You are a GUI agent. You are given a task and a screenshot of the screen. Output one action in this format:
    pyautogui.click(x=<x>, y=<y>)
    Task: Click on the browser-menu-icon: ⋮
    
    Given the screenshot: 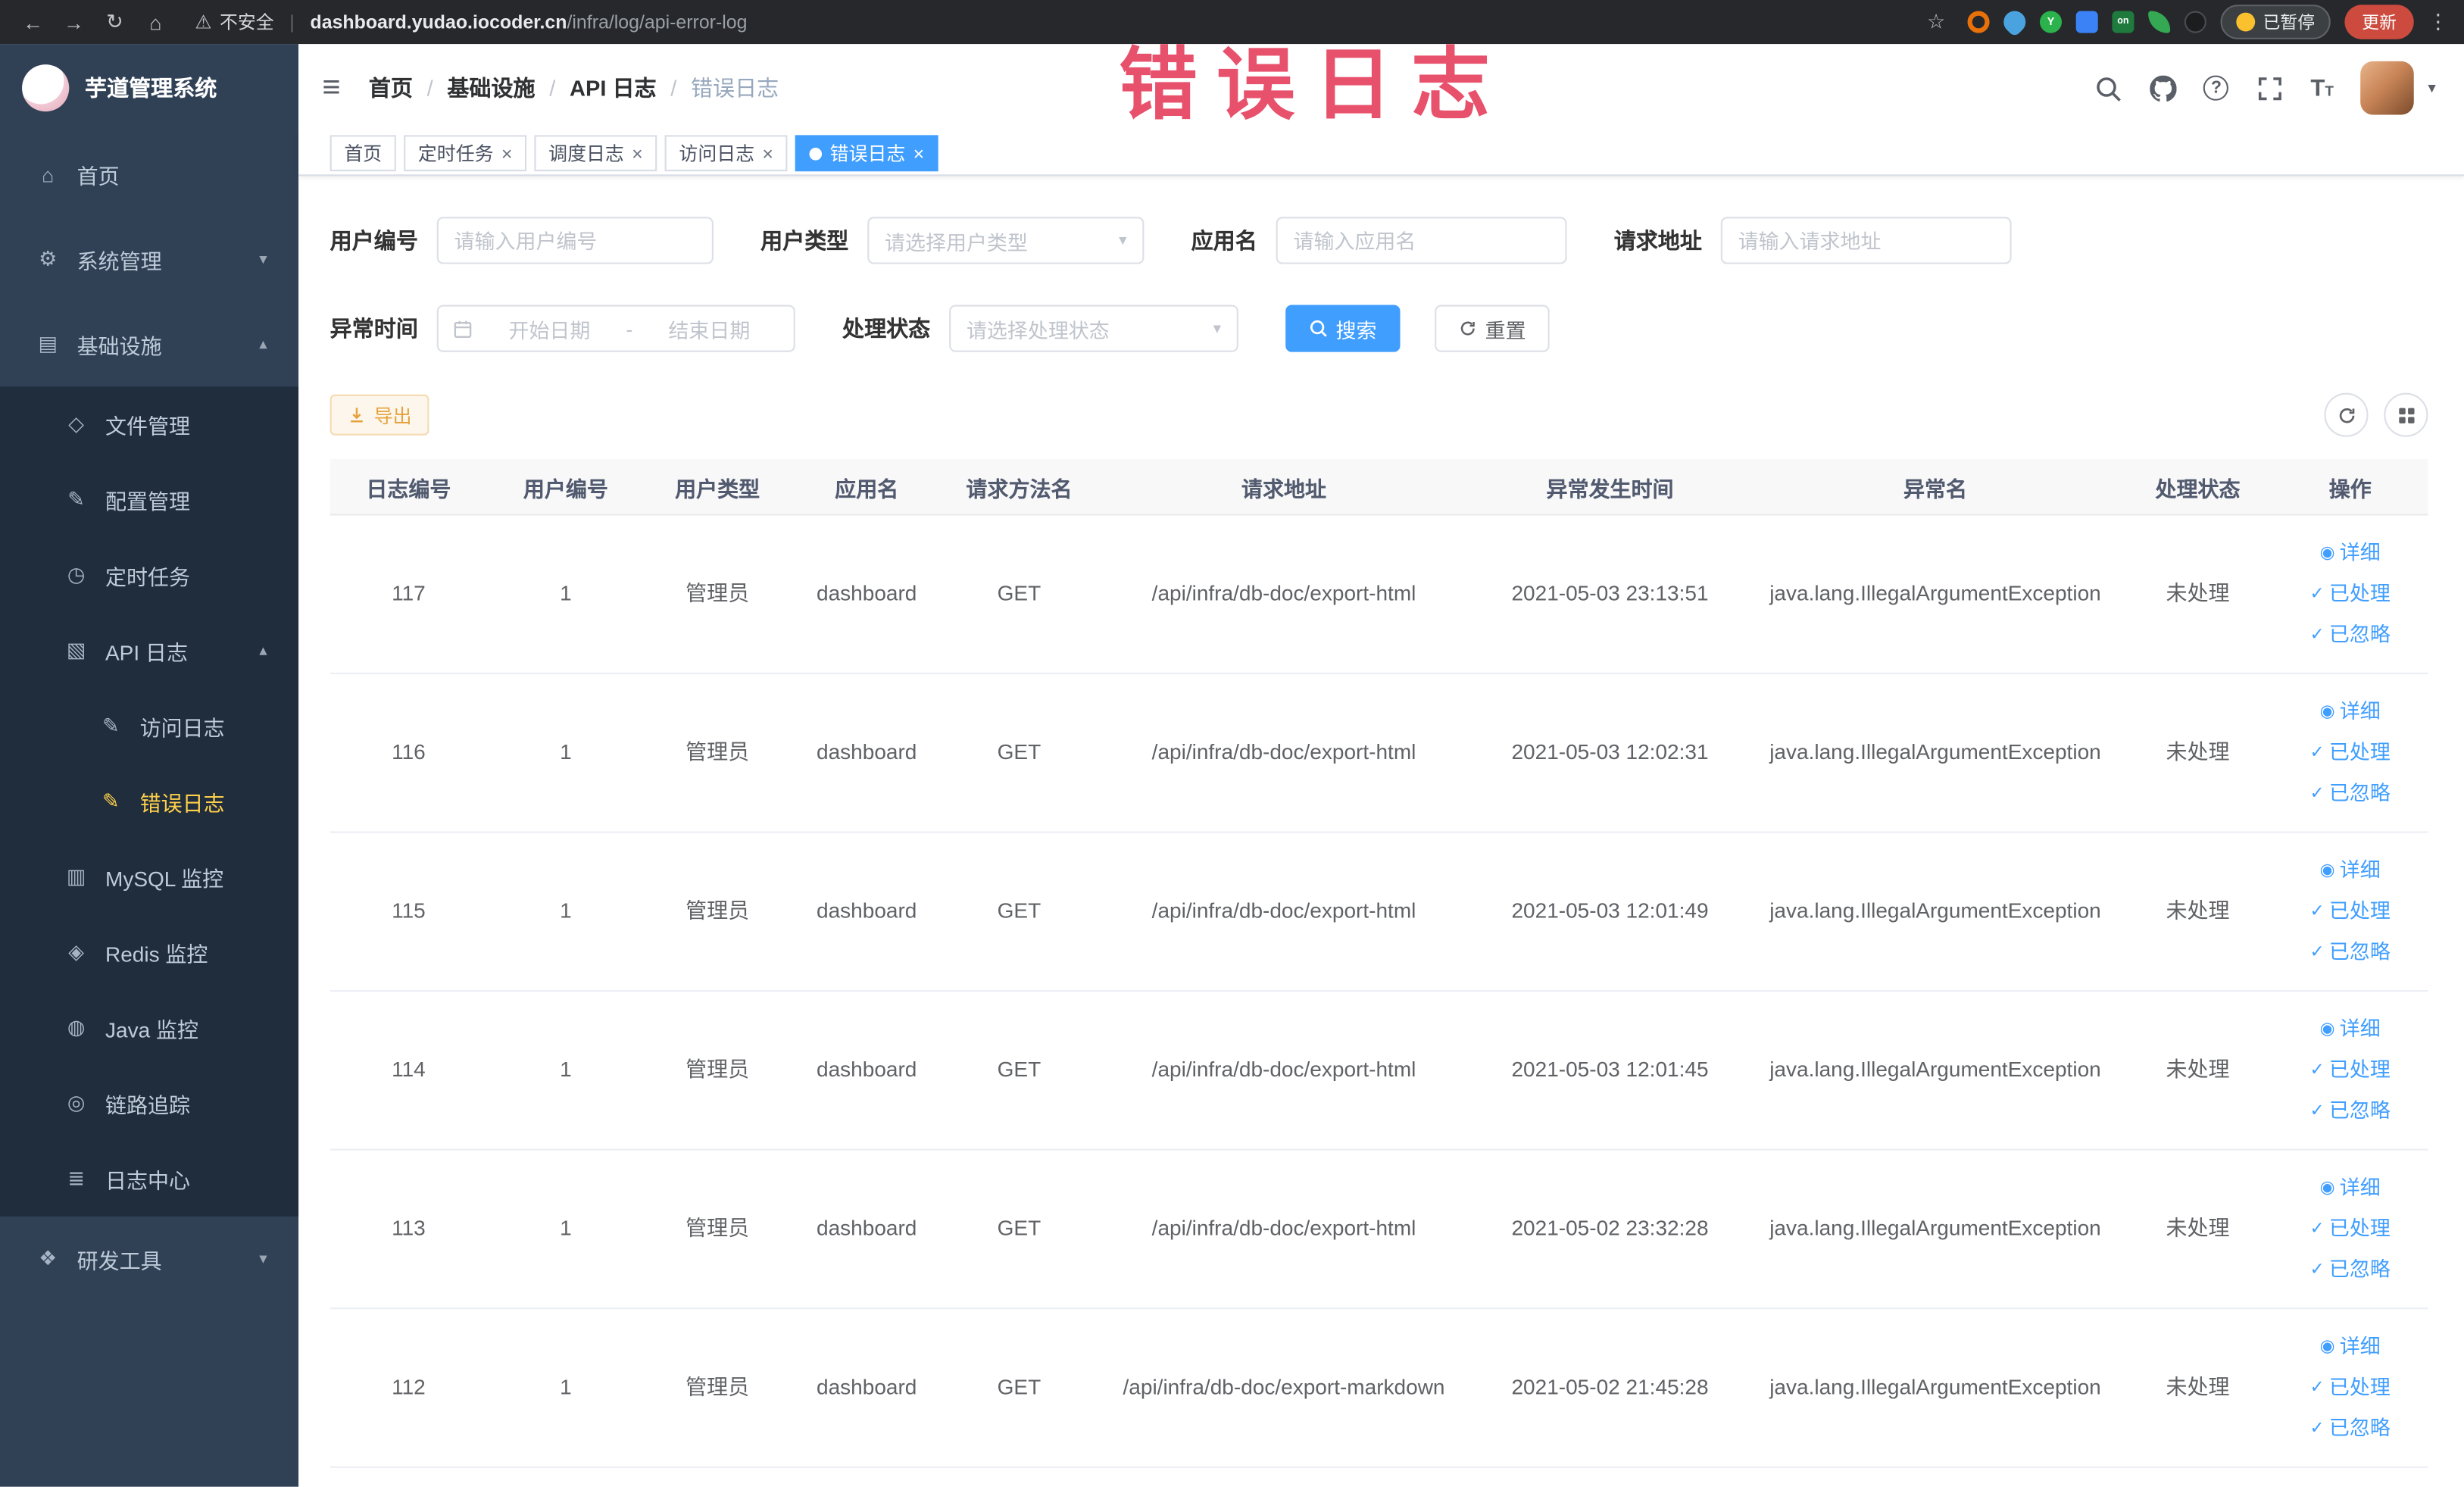 What is the action you would take?
    pyautogui.click(x=2438, y=21)
    